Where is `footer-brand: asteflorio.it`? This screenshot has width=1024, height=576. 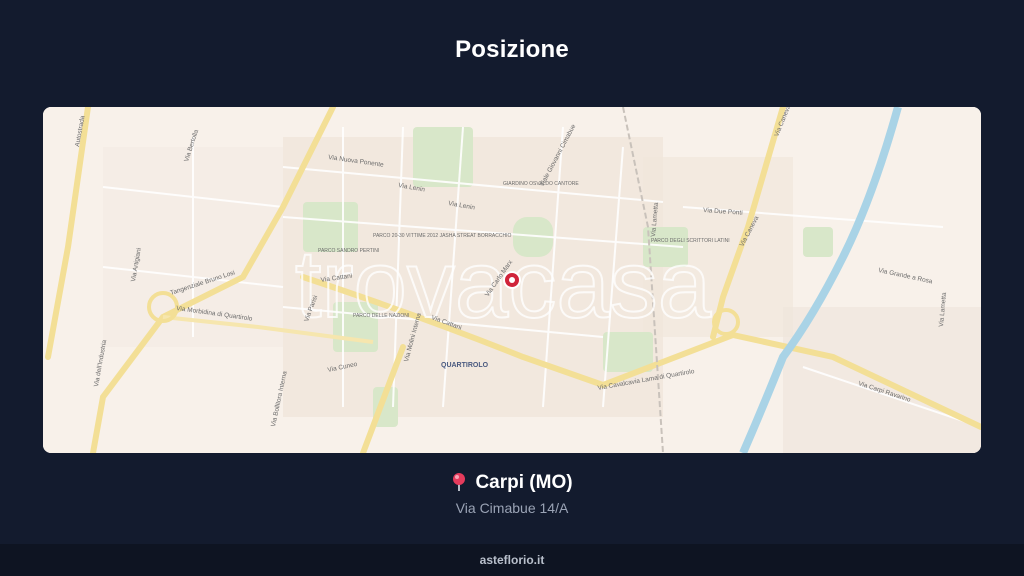
footer-brand: asteflorio.it is located at coordinates (512, 560).